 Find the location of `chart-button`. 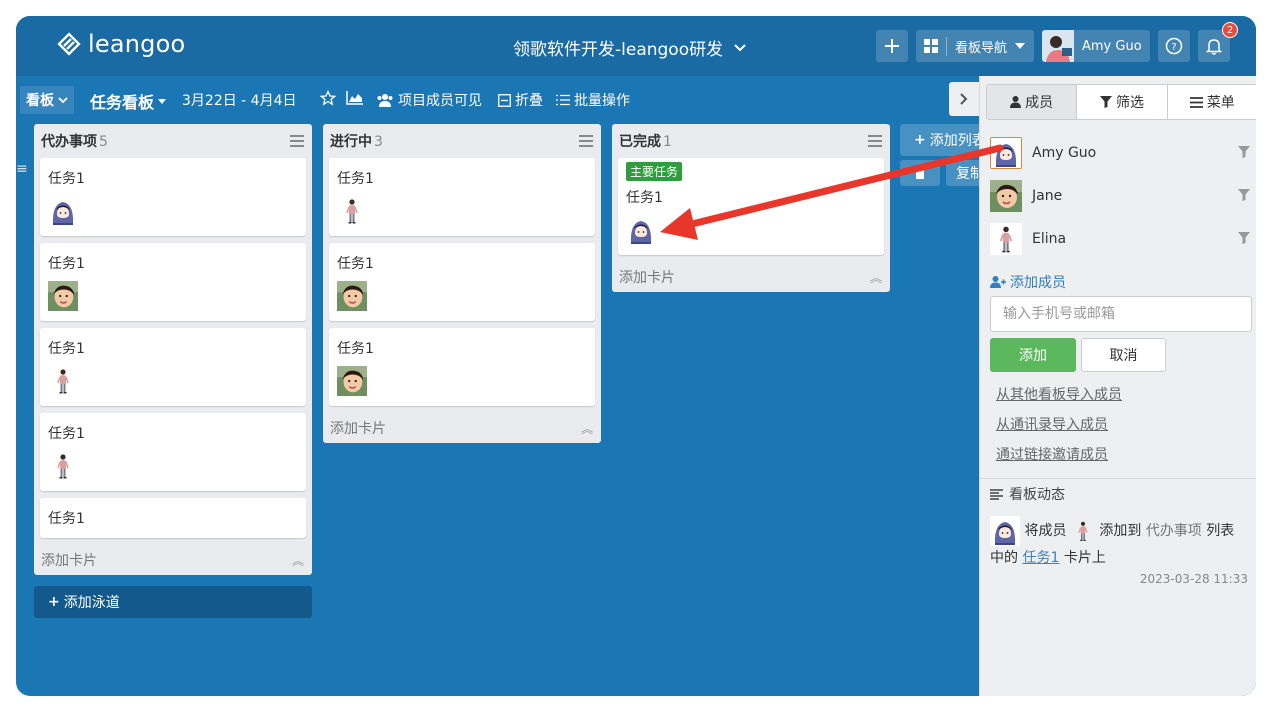

chart-button is located at coordinates (355, 97).